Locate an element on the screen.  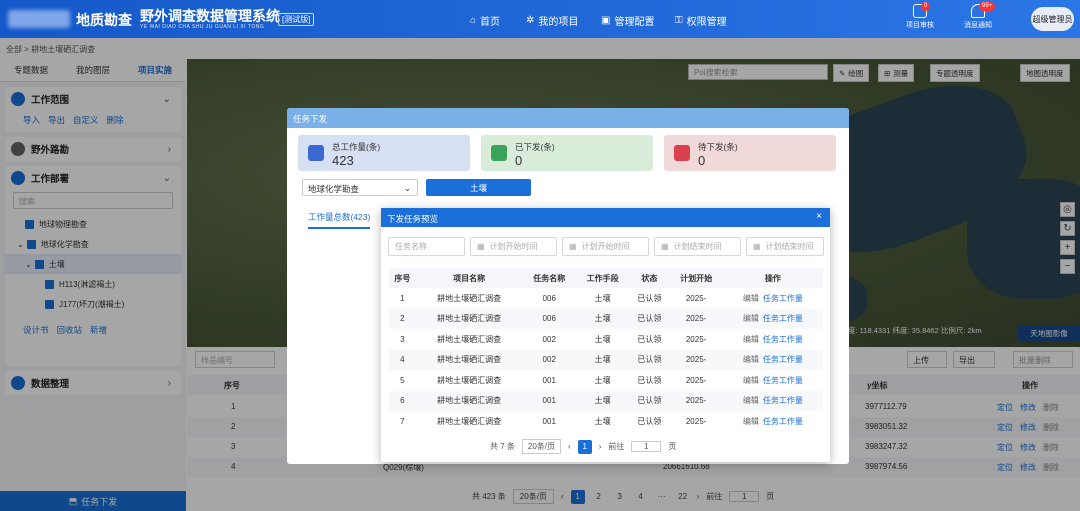
goto-label: 前往 is located at coordinates (616, 446).